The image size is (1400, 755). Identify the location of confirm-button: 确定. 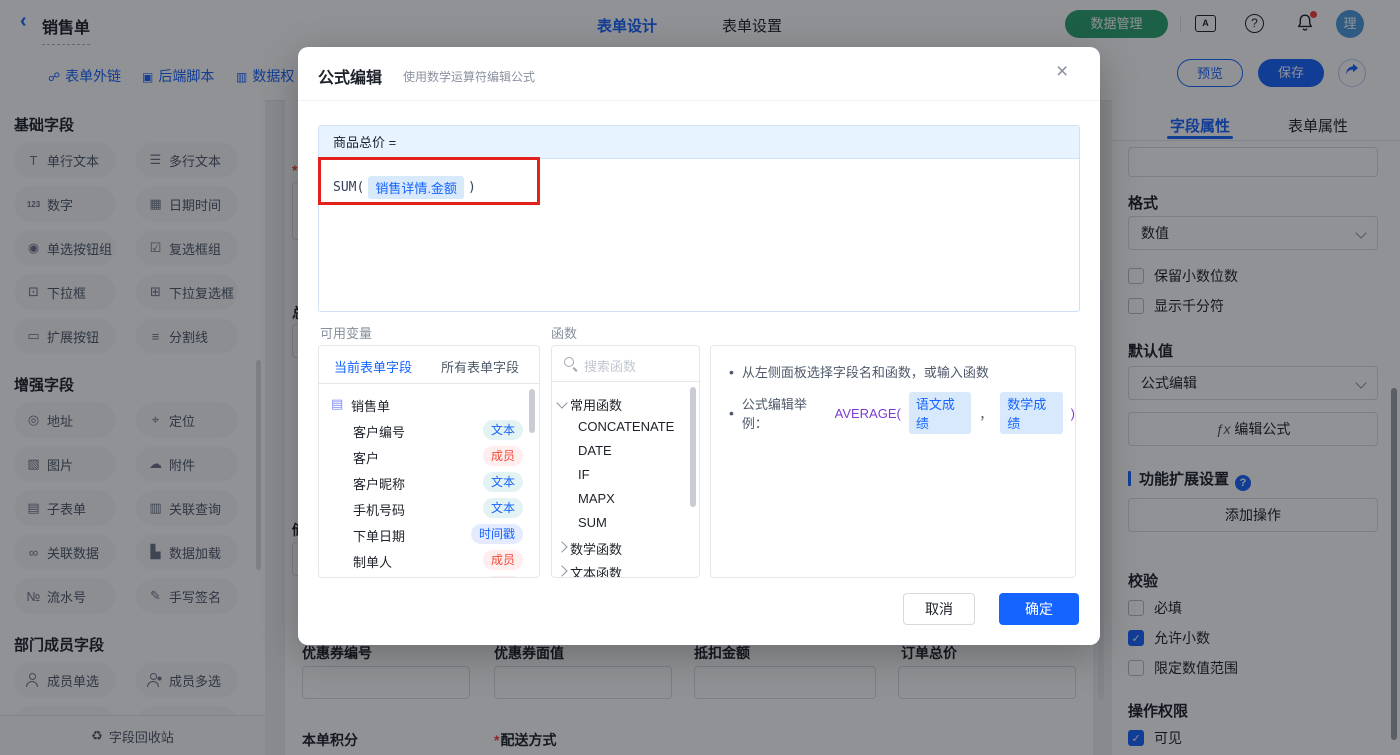
(1039, 609).